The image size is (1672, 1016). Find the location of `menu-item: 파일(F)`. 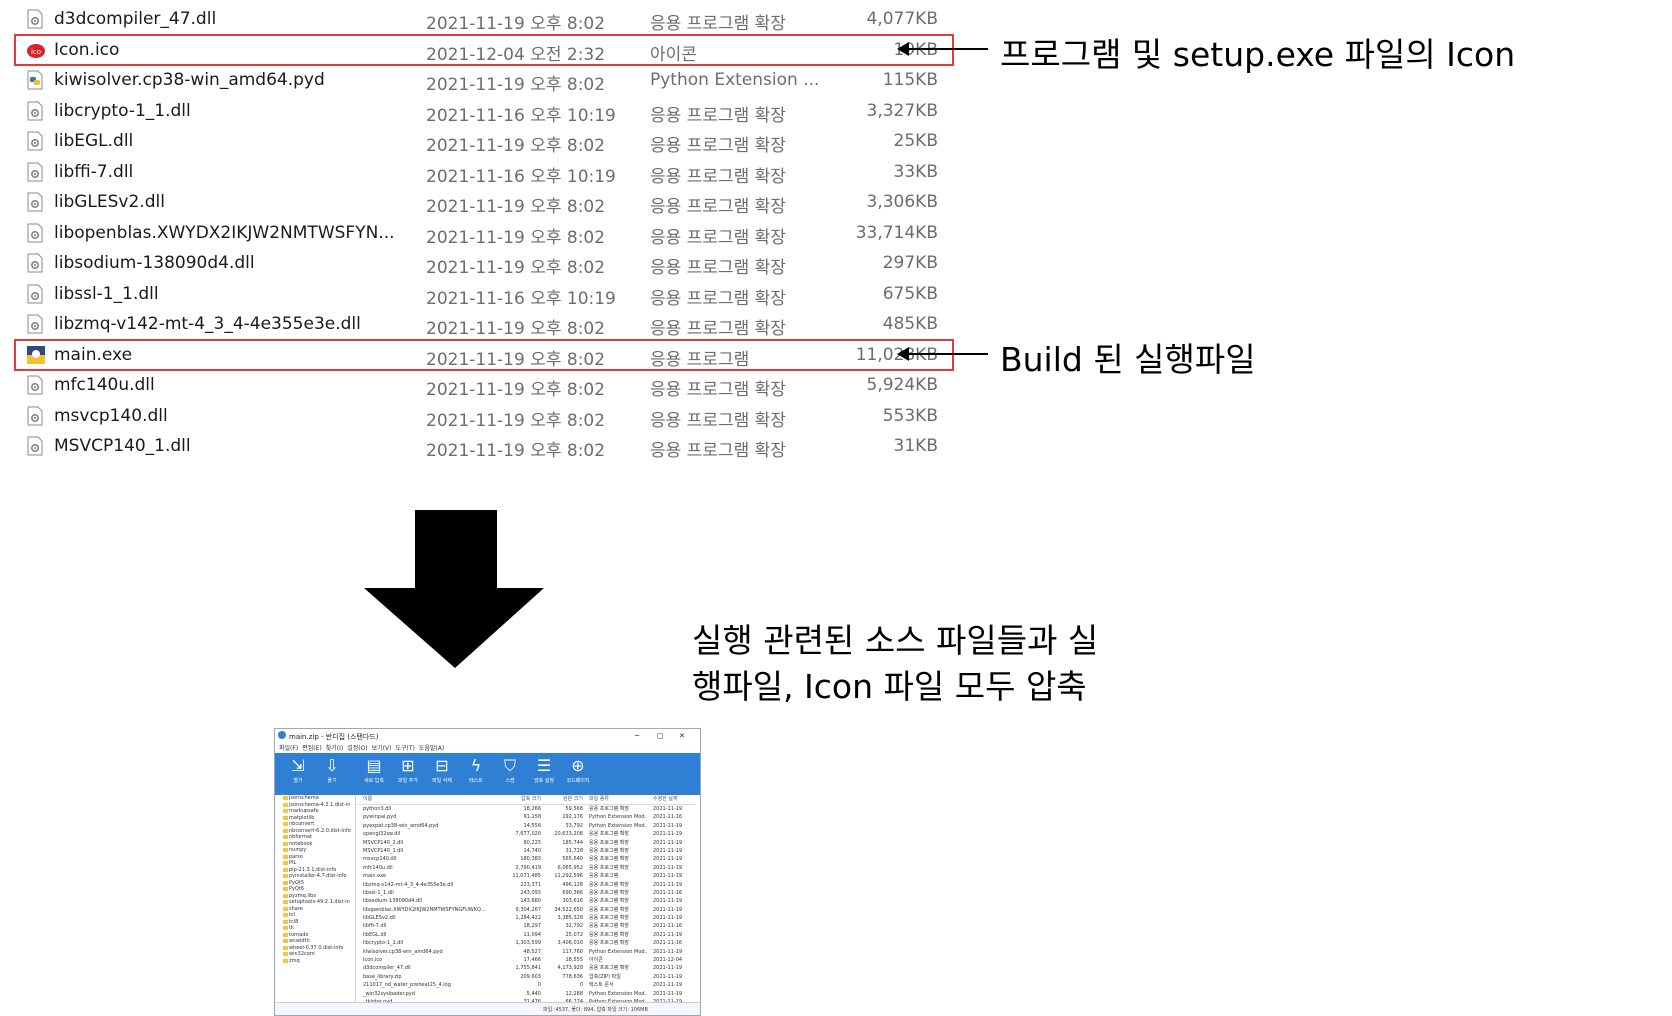

menu-item: 파일(F) is located at coordinates (288, 748).